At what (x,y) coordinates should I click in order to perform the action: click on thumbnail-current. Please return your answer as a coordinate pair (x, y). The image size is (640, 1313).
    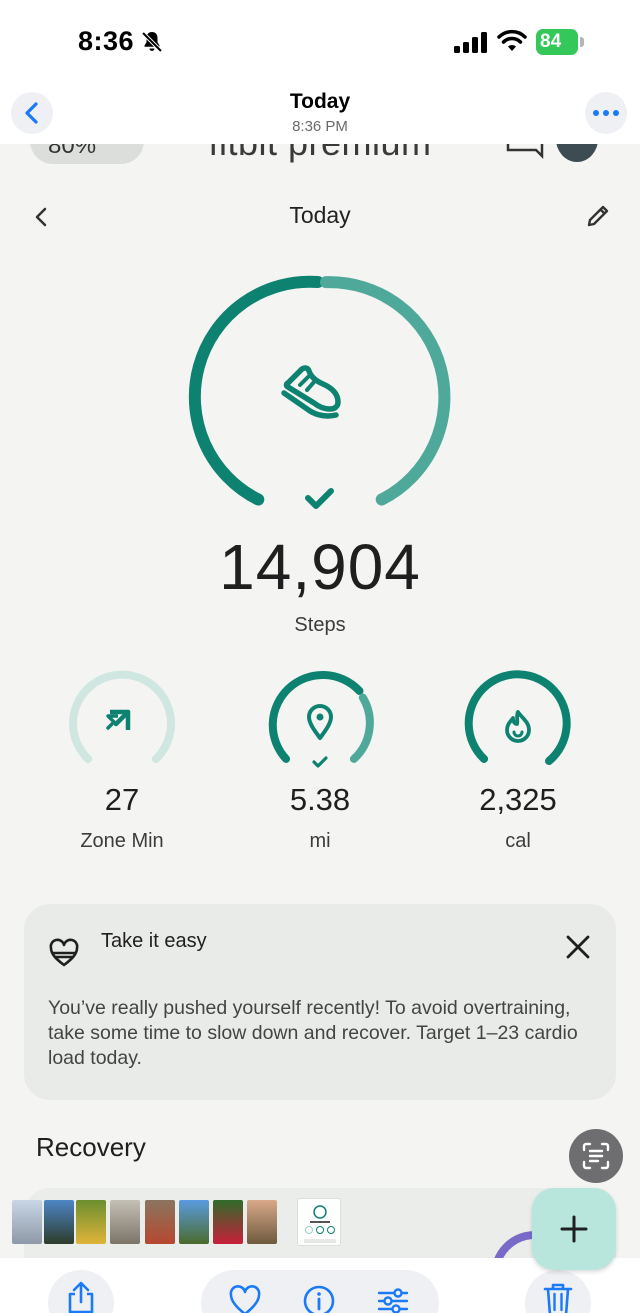
    Looking at the image, I should click on (319, 1222).